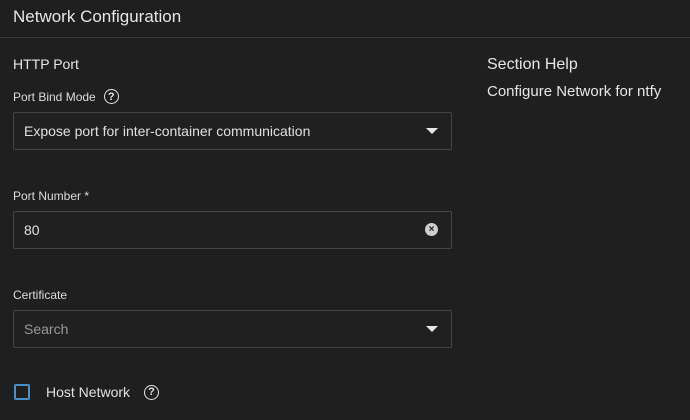  What do you see at coordinates (431, 229) in the screenshot?
I see `clear-circle-icon: ×` at bounding box center [431, 229].